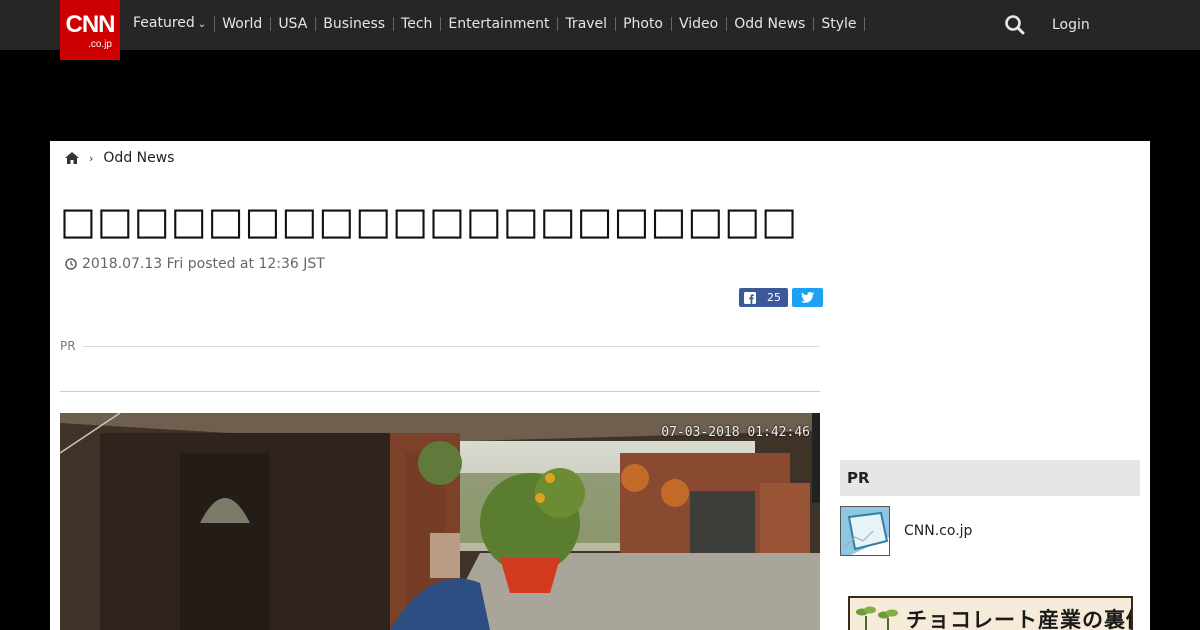 The height and width of the screenshot is (630, 1200). Describe the element at coordinates (990, 478) in the screenshot. I see `sidebar-pr-heading: PR` at that location.